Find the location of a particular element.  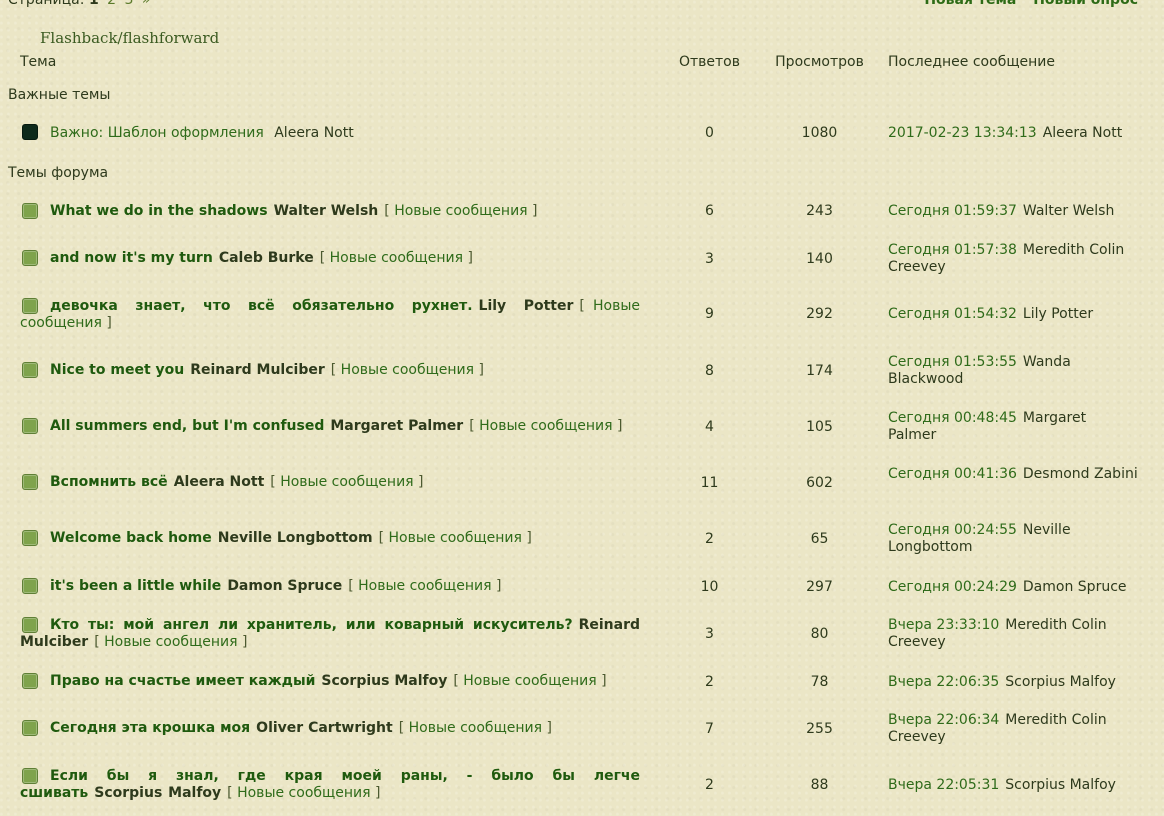

last-post-author: Lily Potter is located at coordinates (1058, 314).